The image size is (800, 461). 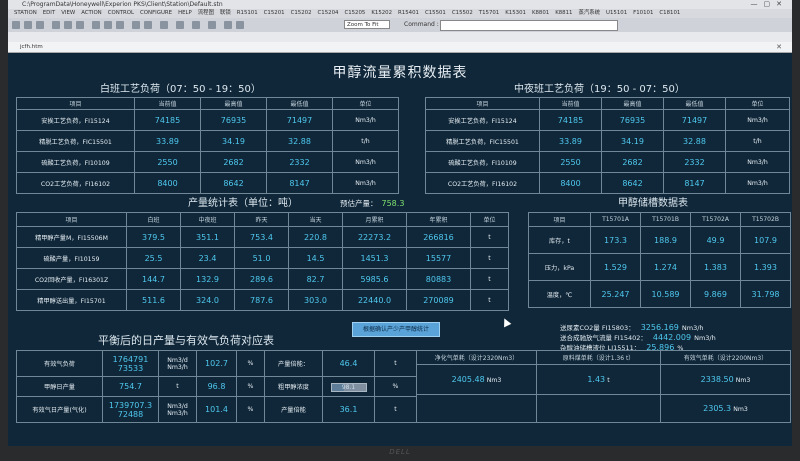 I want to click on row-label: 温度，℃, so click(x=559, y=294).